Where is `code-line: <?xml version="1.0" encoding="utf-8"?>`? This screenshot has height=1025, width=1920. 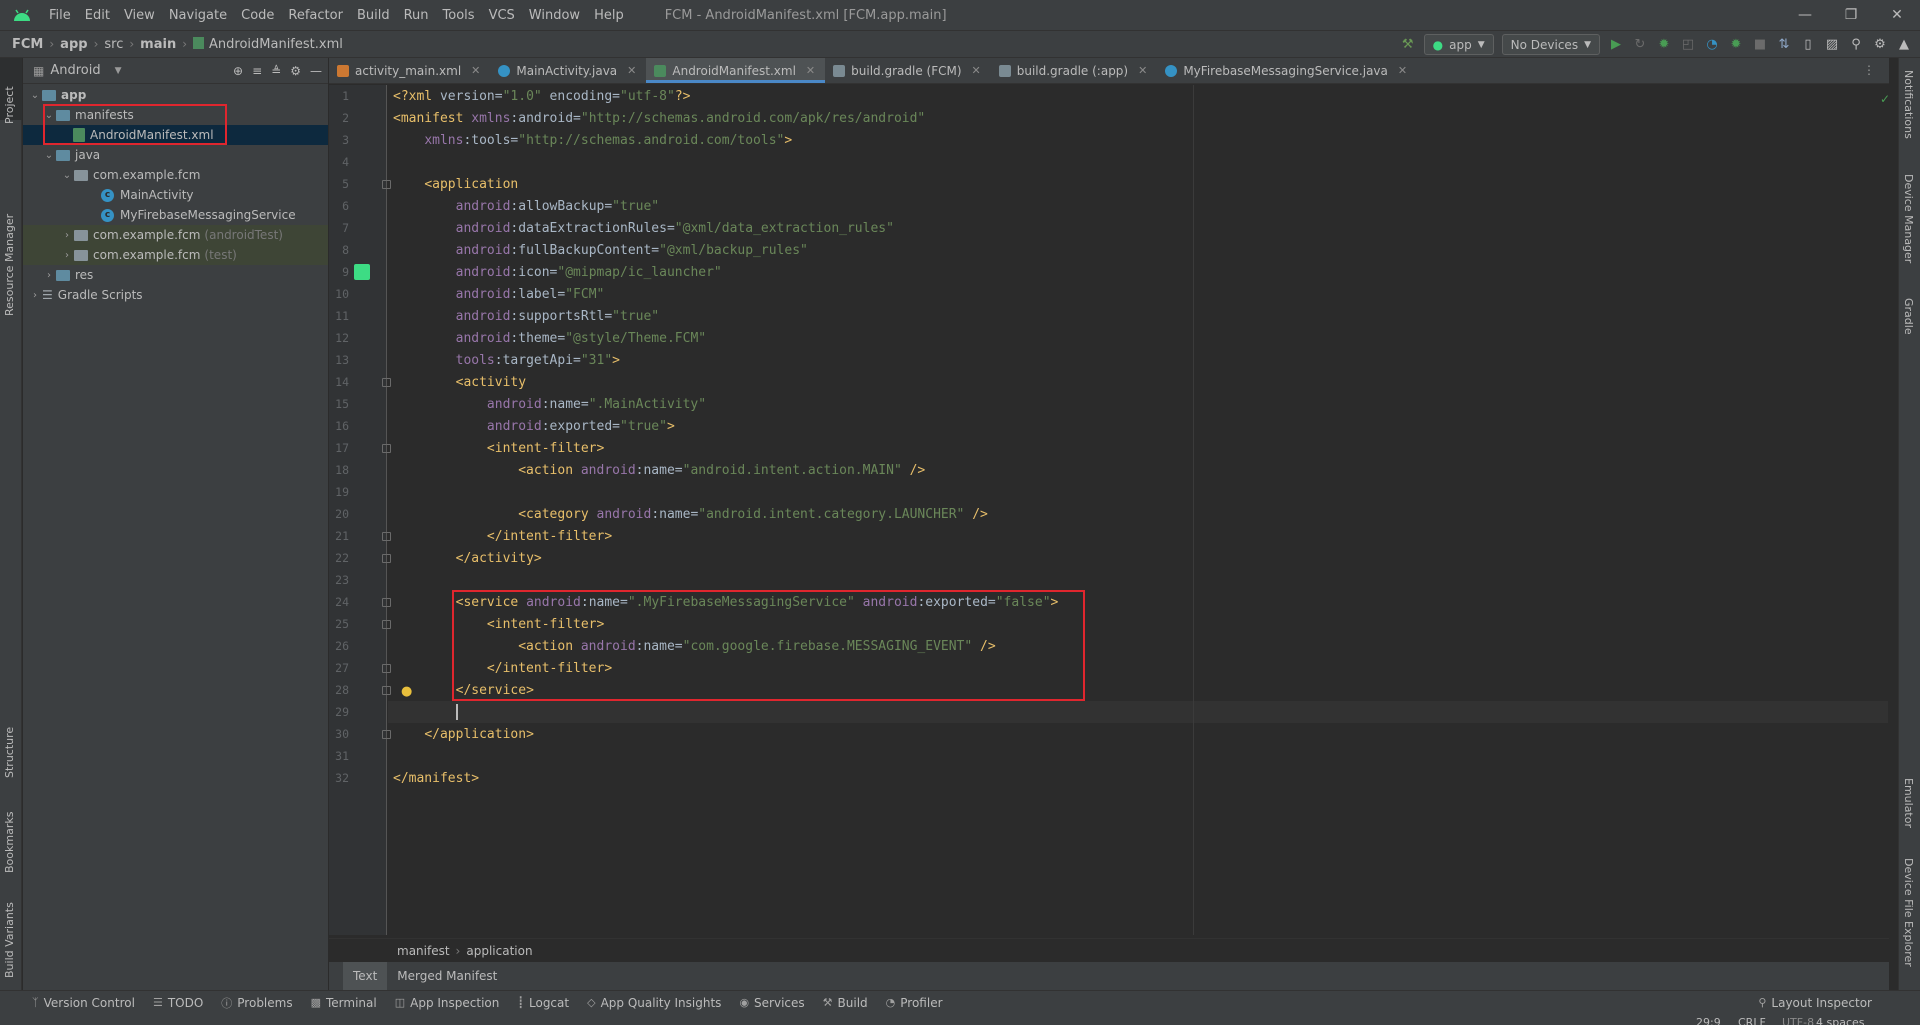 code-line: <?xml version="1.0" encoding="utf-8"?> is located at coordinates (541, 97).